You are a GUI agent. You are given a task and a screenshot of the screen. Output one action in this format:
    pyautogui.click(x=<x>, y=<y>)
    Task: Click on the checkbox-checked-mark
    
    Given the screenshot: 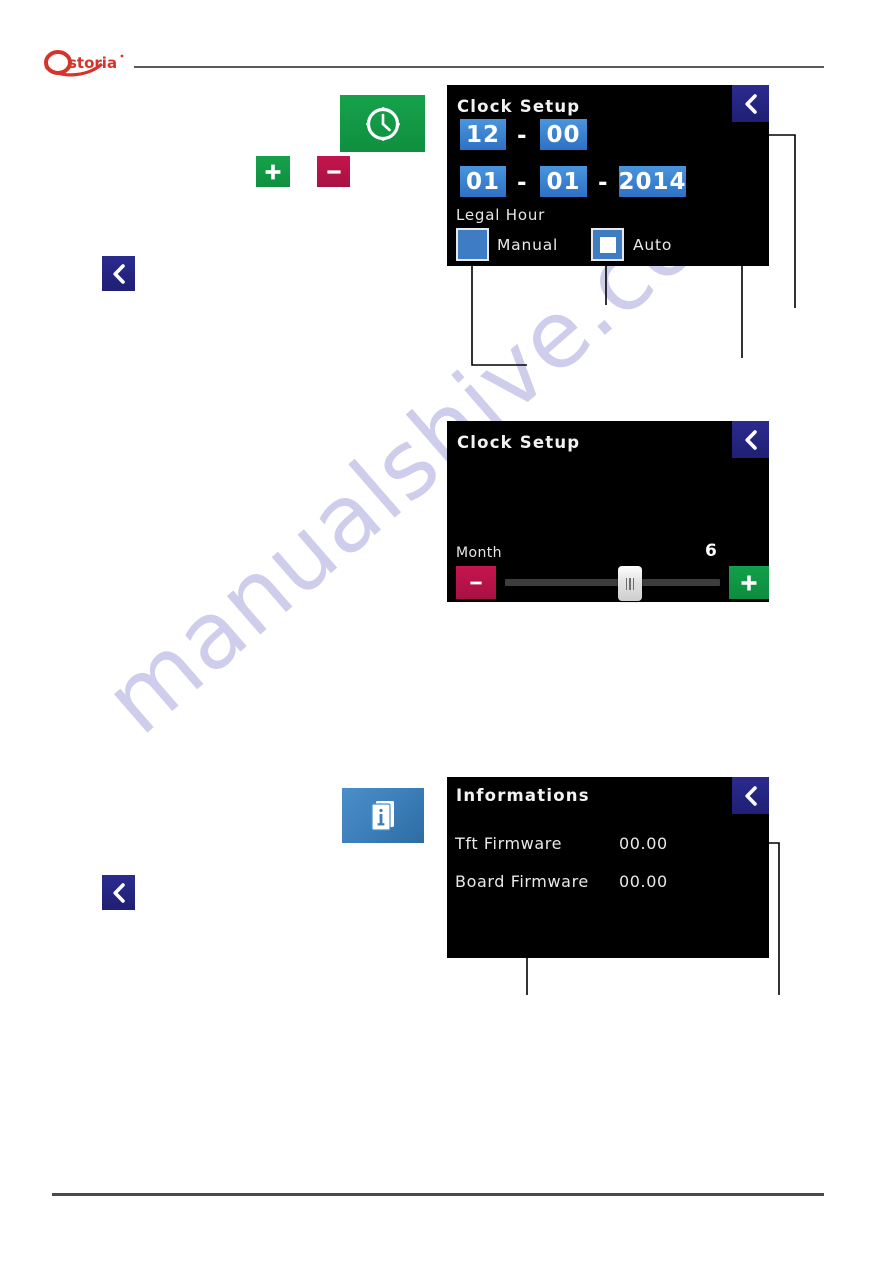 What is the action you would take?
    pyautogui.click(x=607, y=244)
    